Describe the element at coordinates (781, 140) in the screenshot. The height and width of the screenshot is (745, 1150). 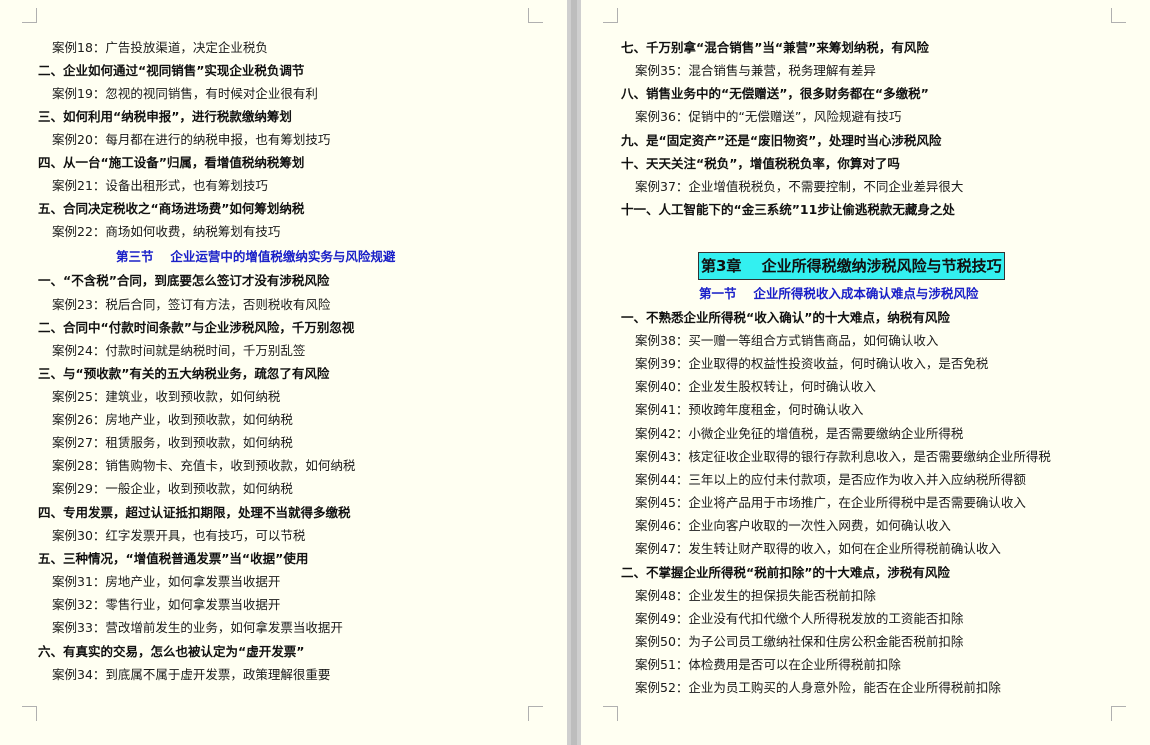
I see `toc-heading-line: 九、是“固定资产”还是“废旧物资”，处理时当心涉税风险` at that location.